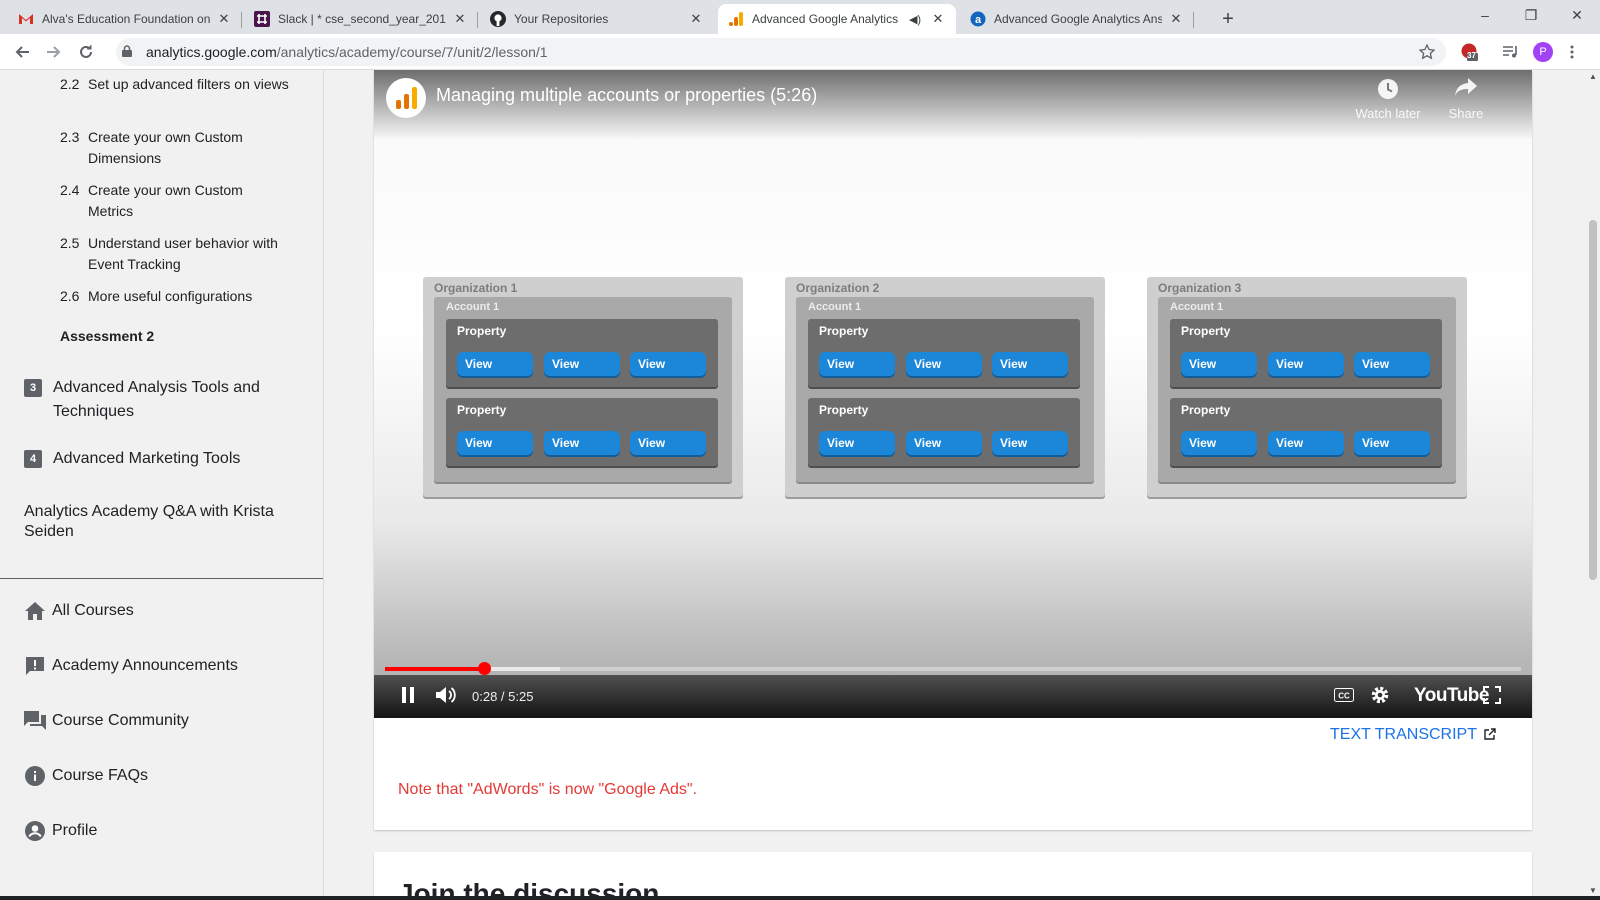 Image resolution: width=1600 pixels, height=900 pixels. Describe the element at coordinates (1469, 52) in the screenshot. I see `adblock-extension-icon: 37` at that location.